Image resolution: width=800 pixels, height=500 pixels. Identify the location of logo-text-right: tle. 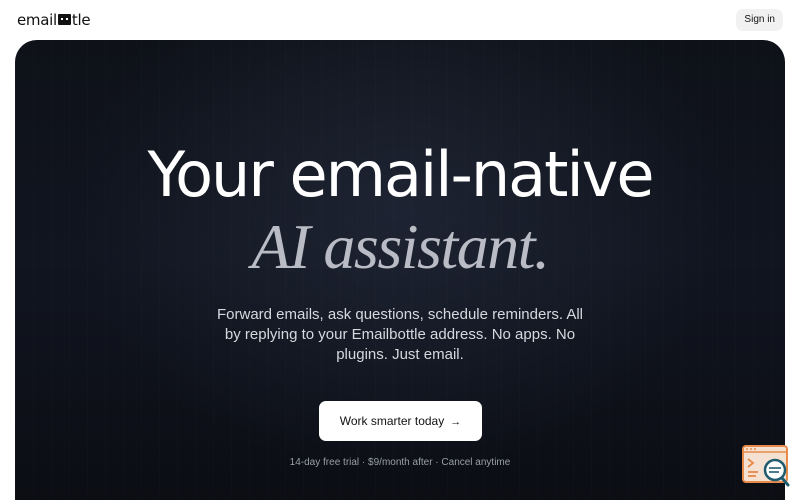
(81, 20).